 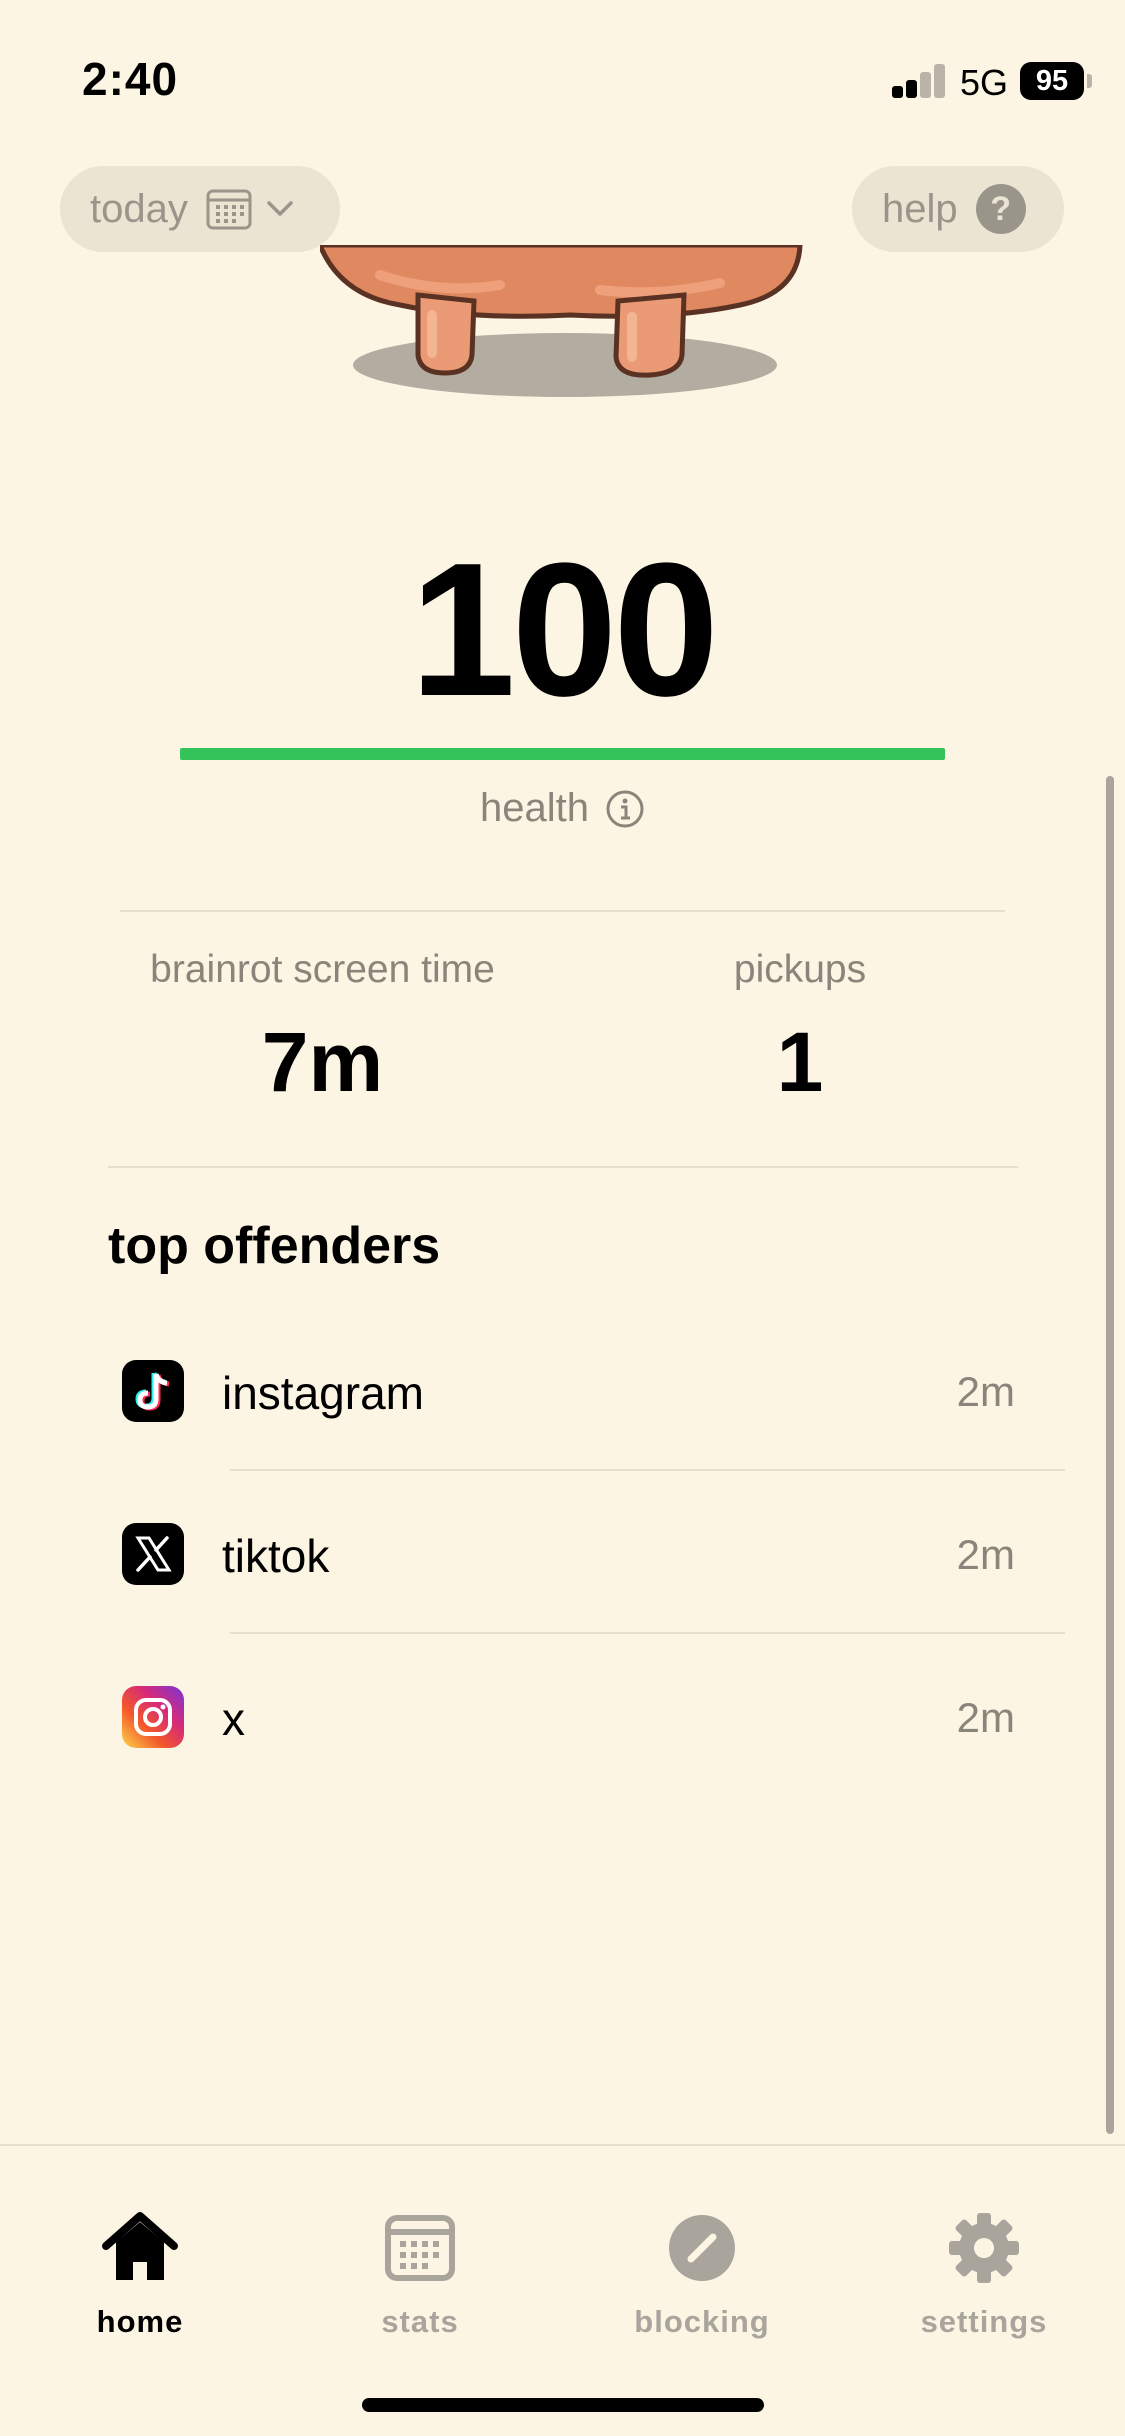 What do you see at coordinates (140, 2246) in the screenshot?
I see `house-icon` at bounding box center [140, 2246].